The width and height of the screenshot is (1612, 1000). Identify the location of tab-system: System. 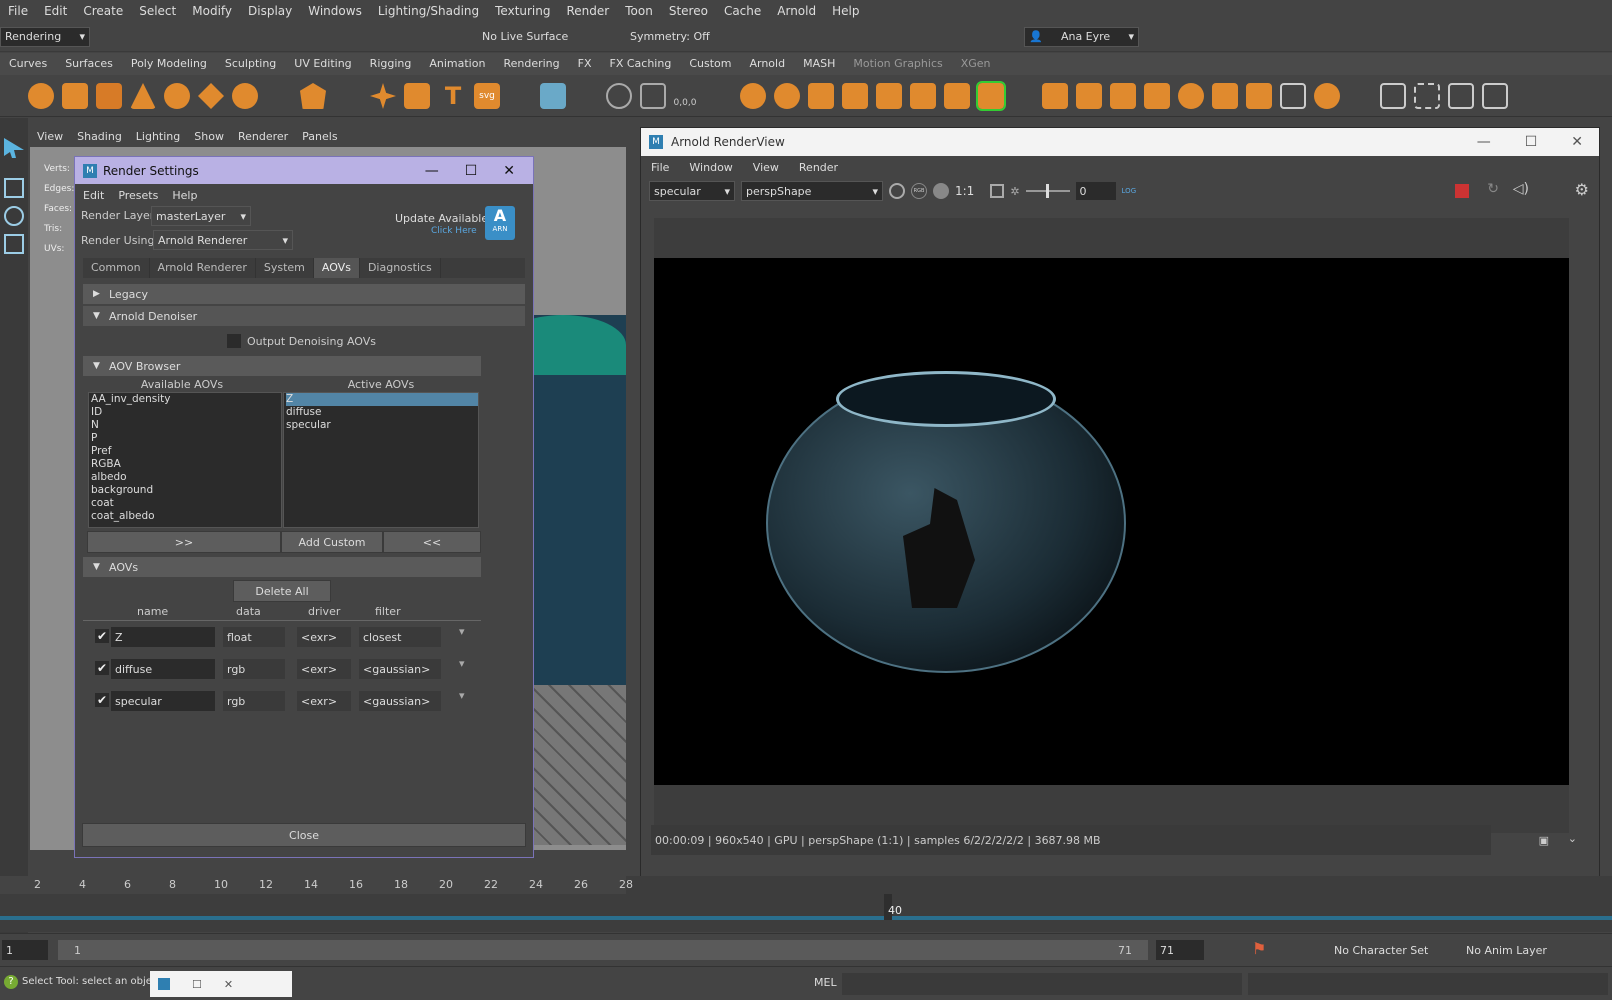
(285, 268).